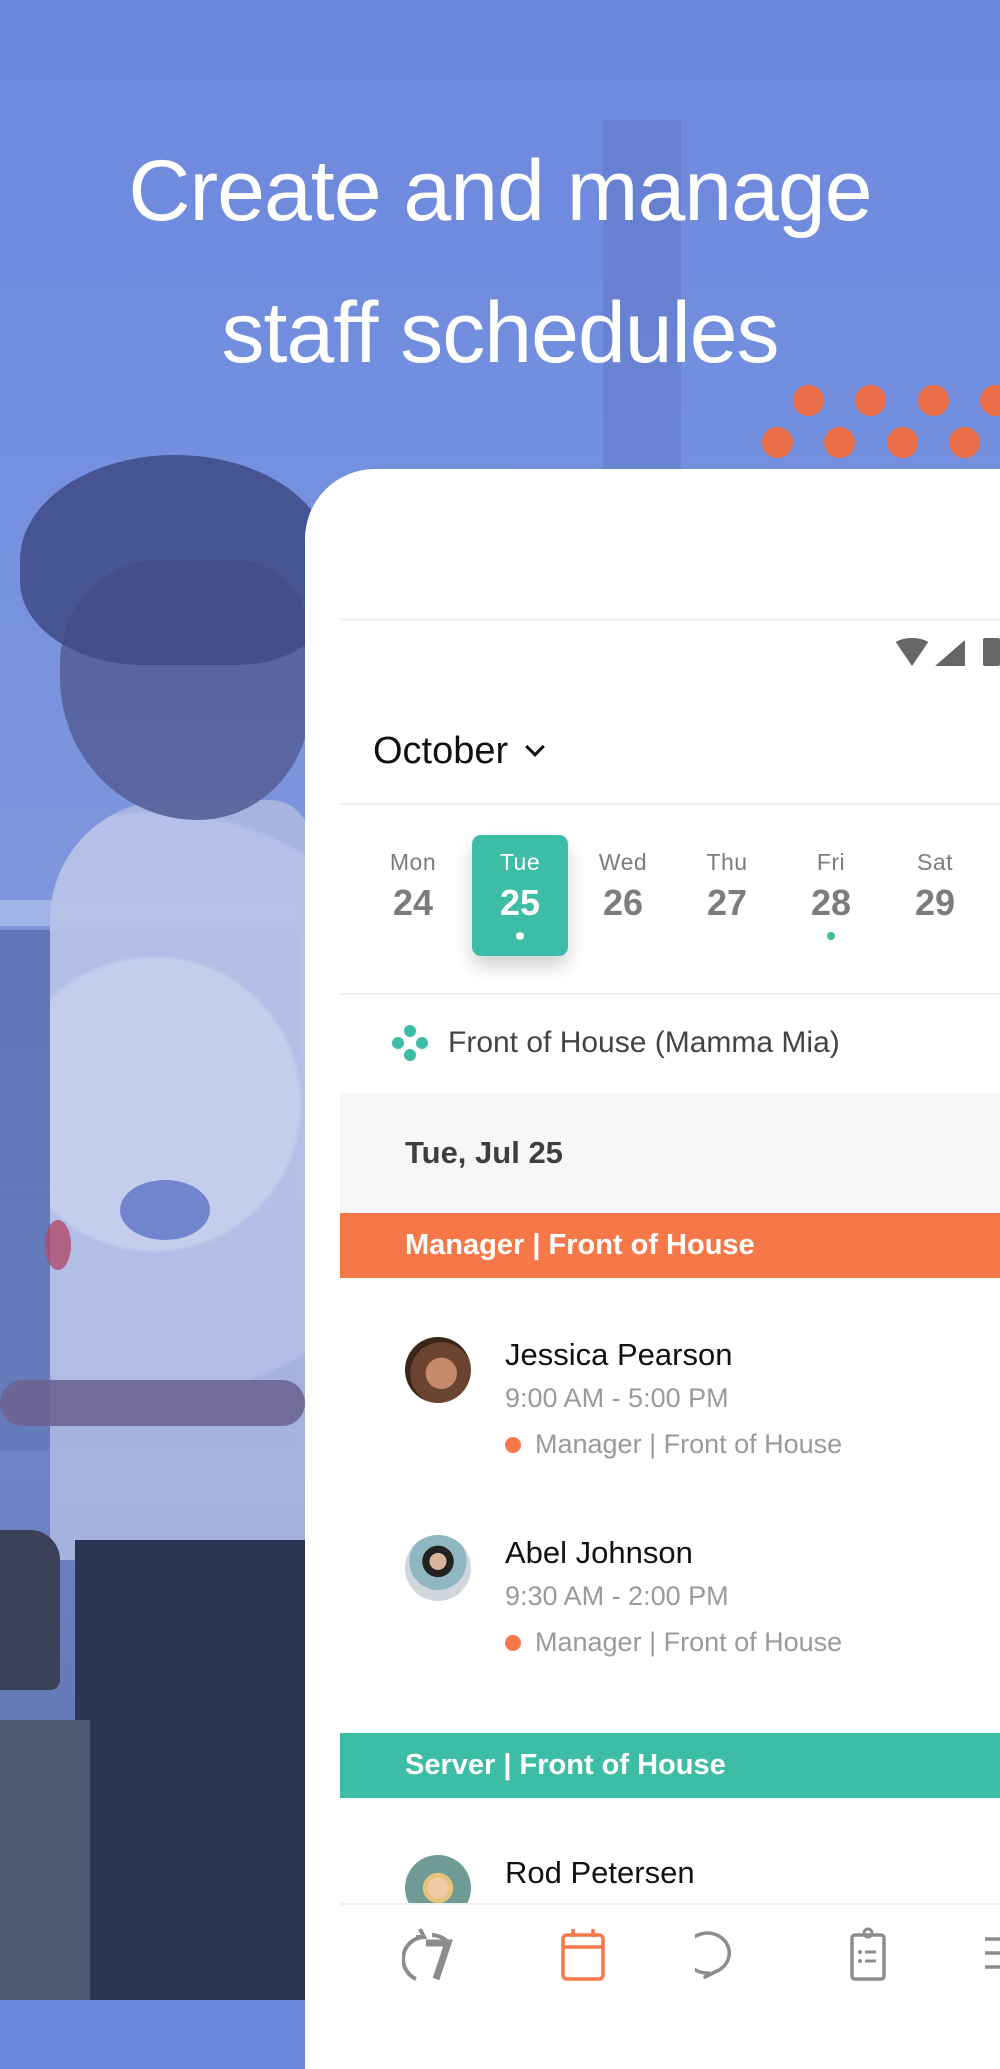 The image size is (1000, 2069). What do you see at coordinates (950, 653) in the screenshot?
I see `signal-icon` at bounding box center [950, 653].